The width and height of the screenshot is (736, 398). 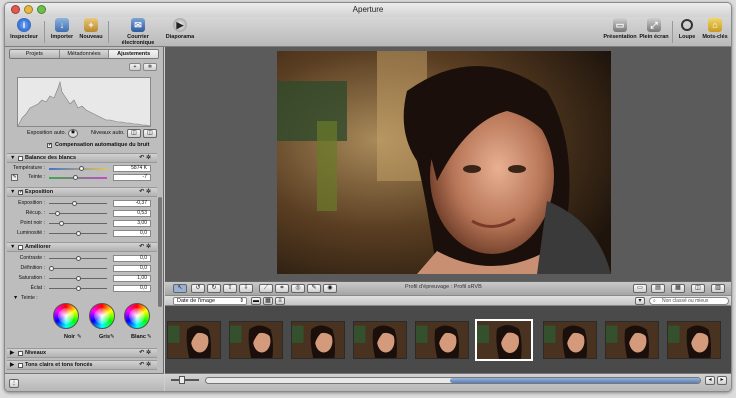 What do you see at coordinates (180, 288) in the screenshot?
I see `select-tool-icon: ↖` at bounding box center [180, 288].